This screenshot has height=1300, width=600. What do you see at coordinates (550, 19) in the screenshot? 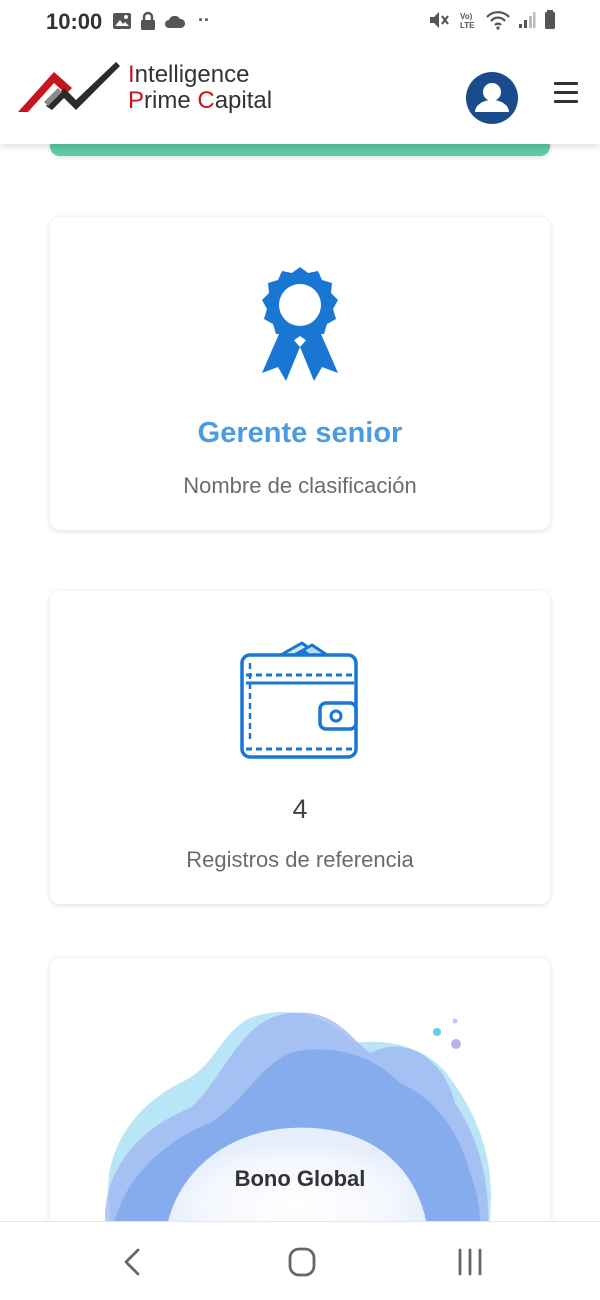
I see `battery-icon` at bounding box center [550, 19].